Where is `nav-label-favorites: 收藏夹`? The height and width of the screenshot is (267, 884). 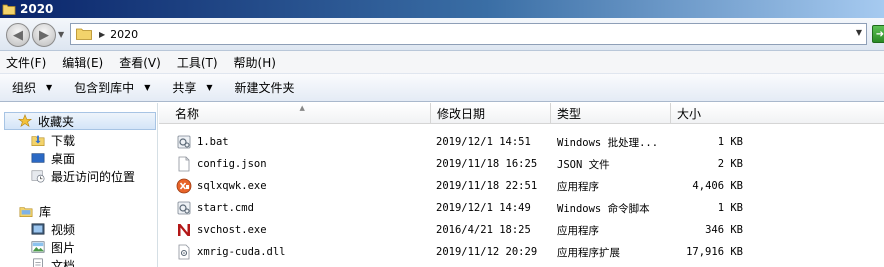 nav-label-favorites: 收藏夹 is located at coordinates (56, 121).